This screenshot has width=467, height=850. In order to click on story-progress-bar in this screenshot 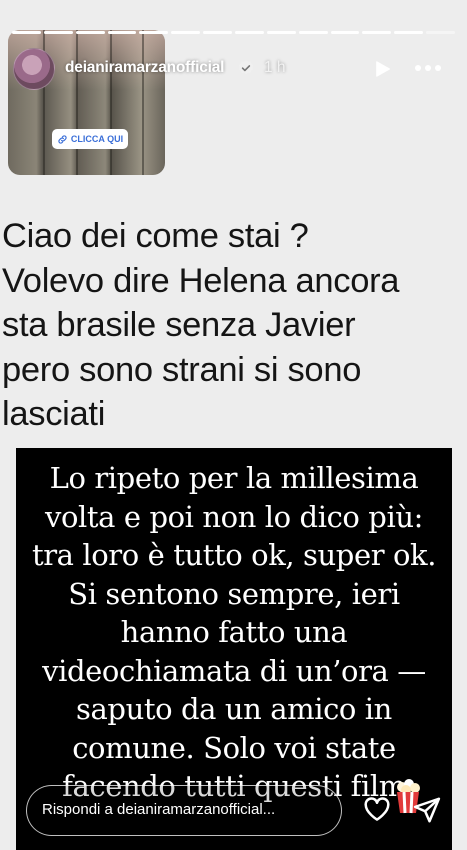, I will do `click(234, 32)`.